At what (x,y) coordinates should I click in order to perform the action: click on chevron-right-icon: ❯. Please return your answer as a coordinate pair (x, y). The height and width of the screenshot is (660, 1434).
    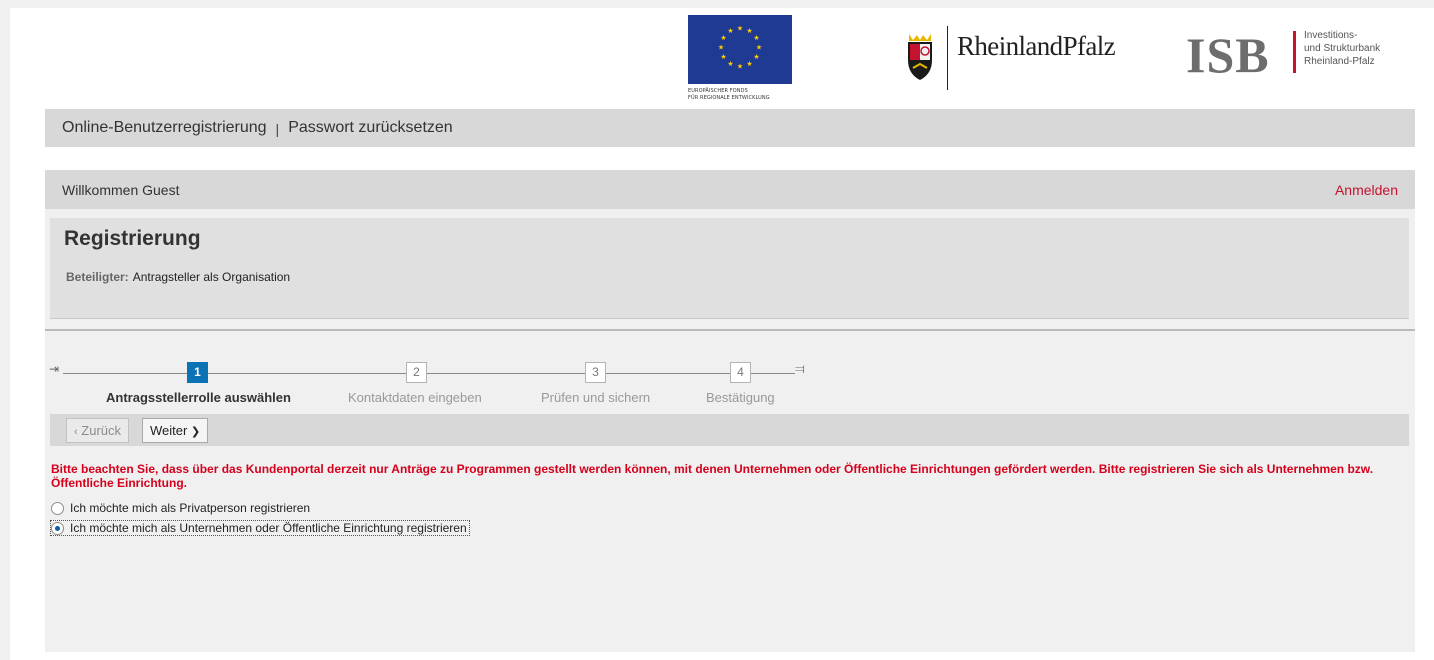
    Looking at the image, I should click on (195, 432).